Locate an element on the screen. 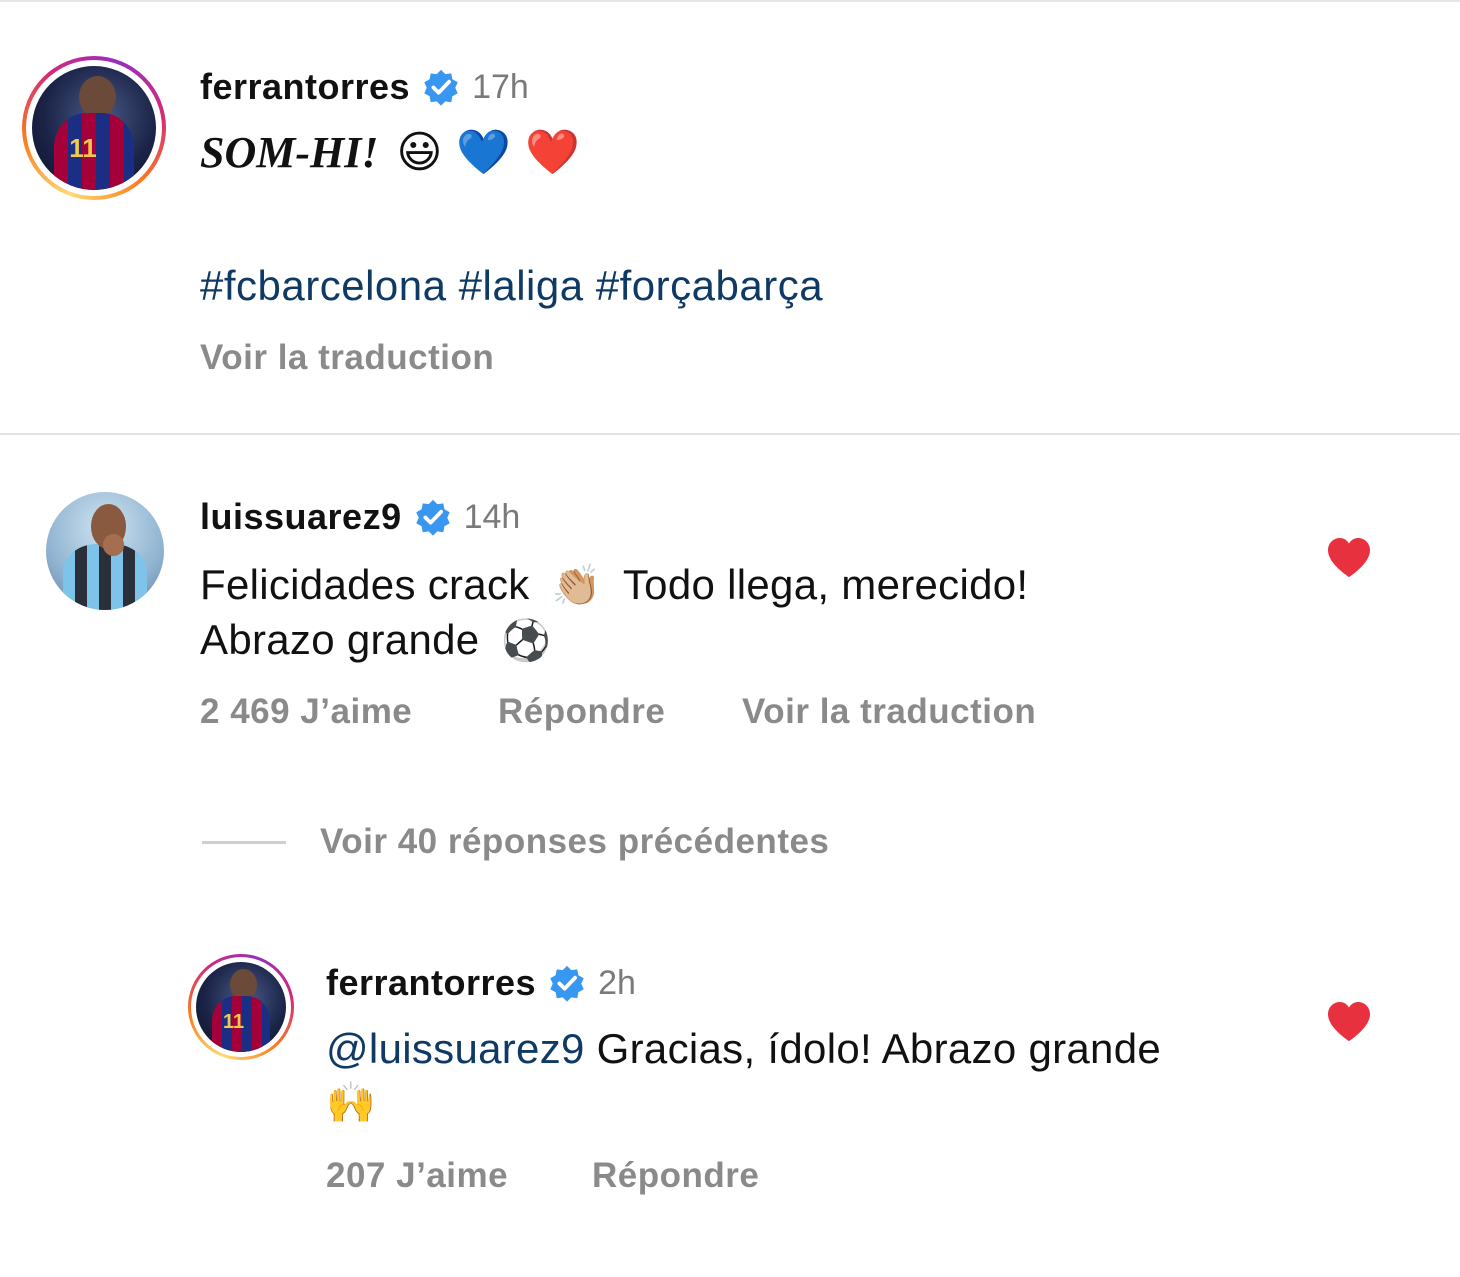 The width and height of the screenshot is (1460, 1277). comment-header: luissuarez9 14h is located at coordinates (360, 517).